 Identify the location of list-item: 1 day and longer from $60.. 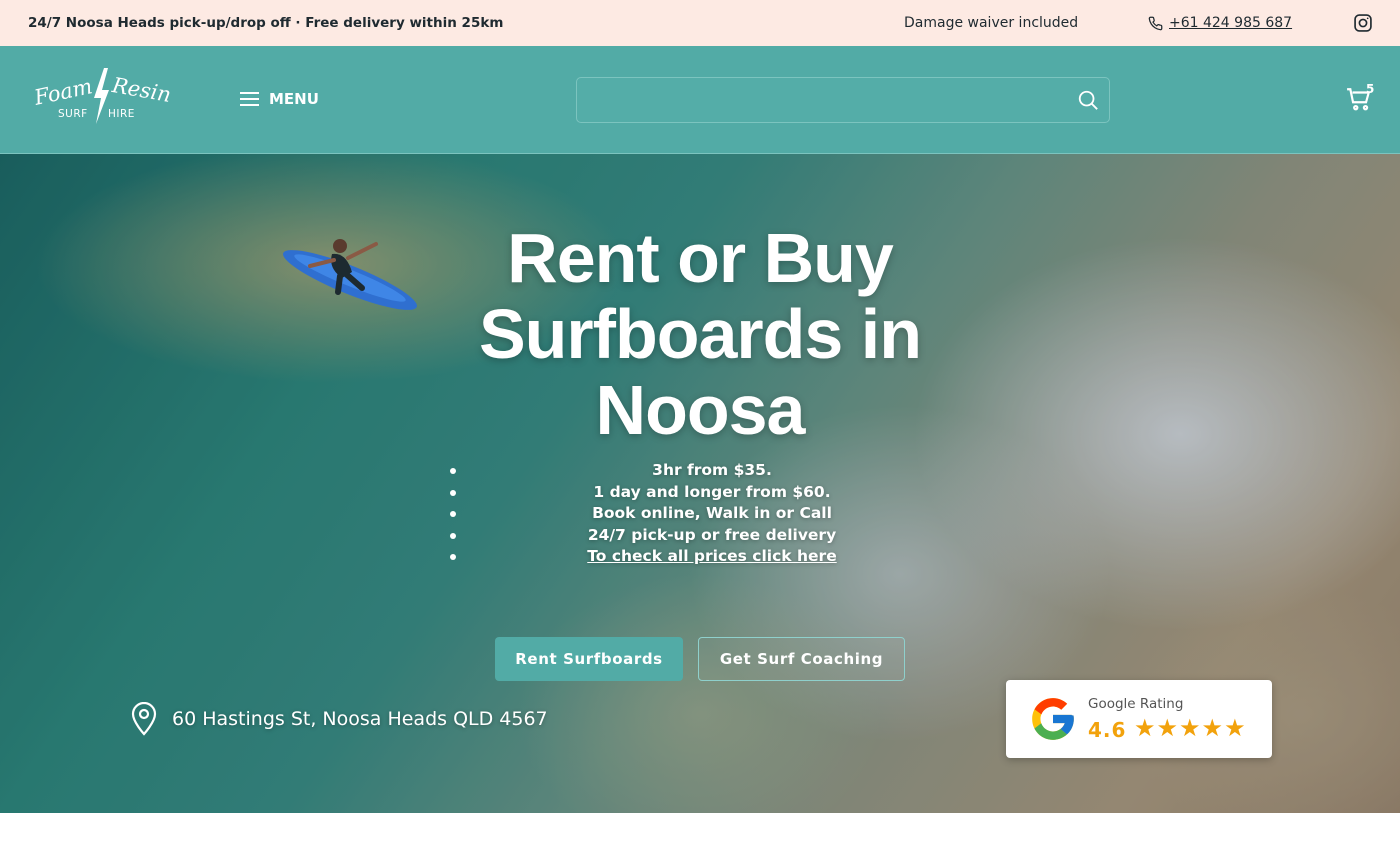
(712, 493).